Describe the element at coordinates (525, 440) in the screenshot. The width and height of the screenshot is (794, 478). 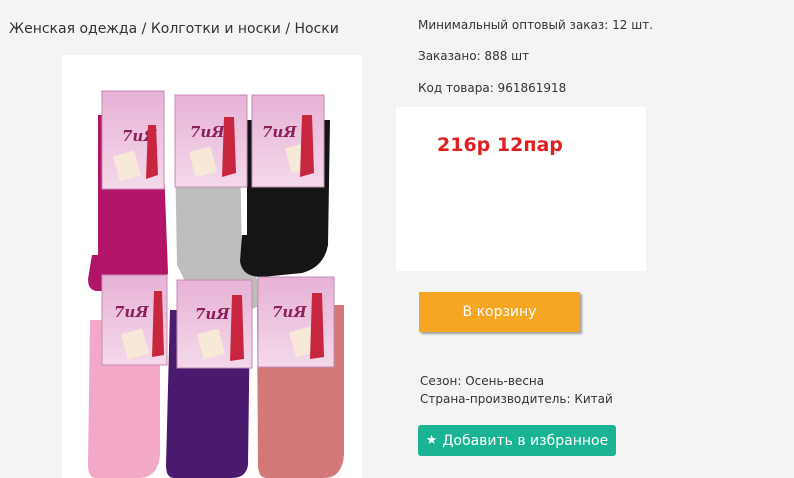
I see `add-to-favorites-label: Добавить в избранное` at that location.